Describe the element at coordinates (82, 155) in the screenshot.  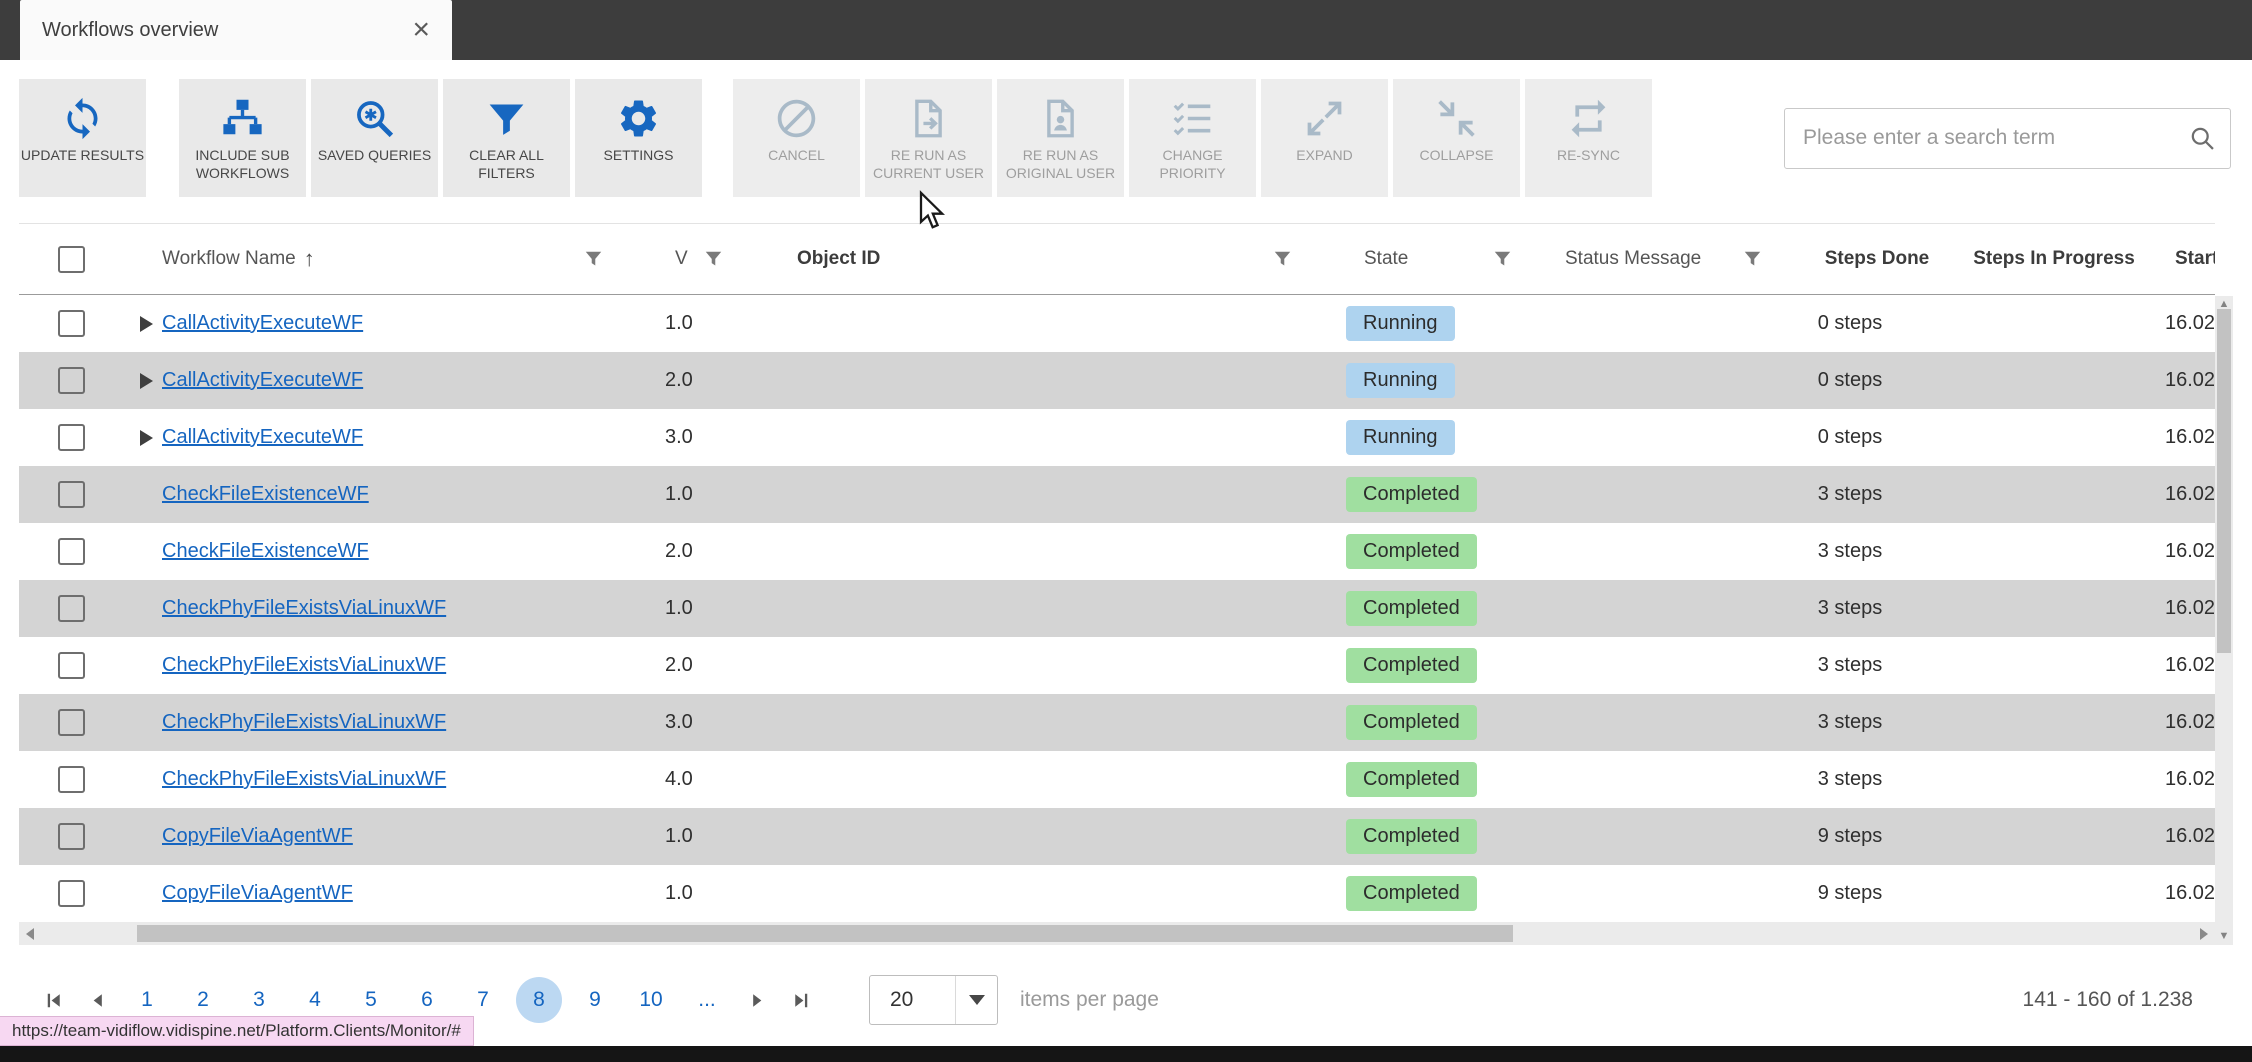
I see `update-results-label: UPDATE RESULTS` at that location.